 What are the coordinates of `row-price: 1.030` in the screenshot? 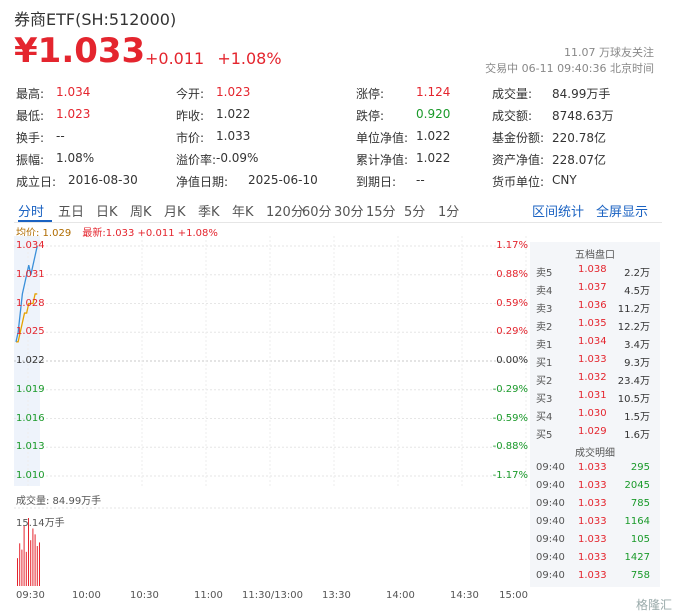 It's located at (592, 413).